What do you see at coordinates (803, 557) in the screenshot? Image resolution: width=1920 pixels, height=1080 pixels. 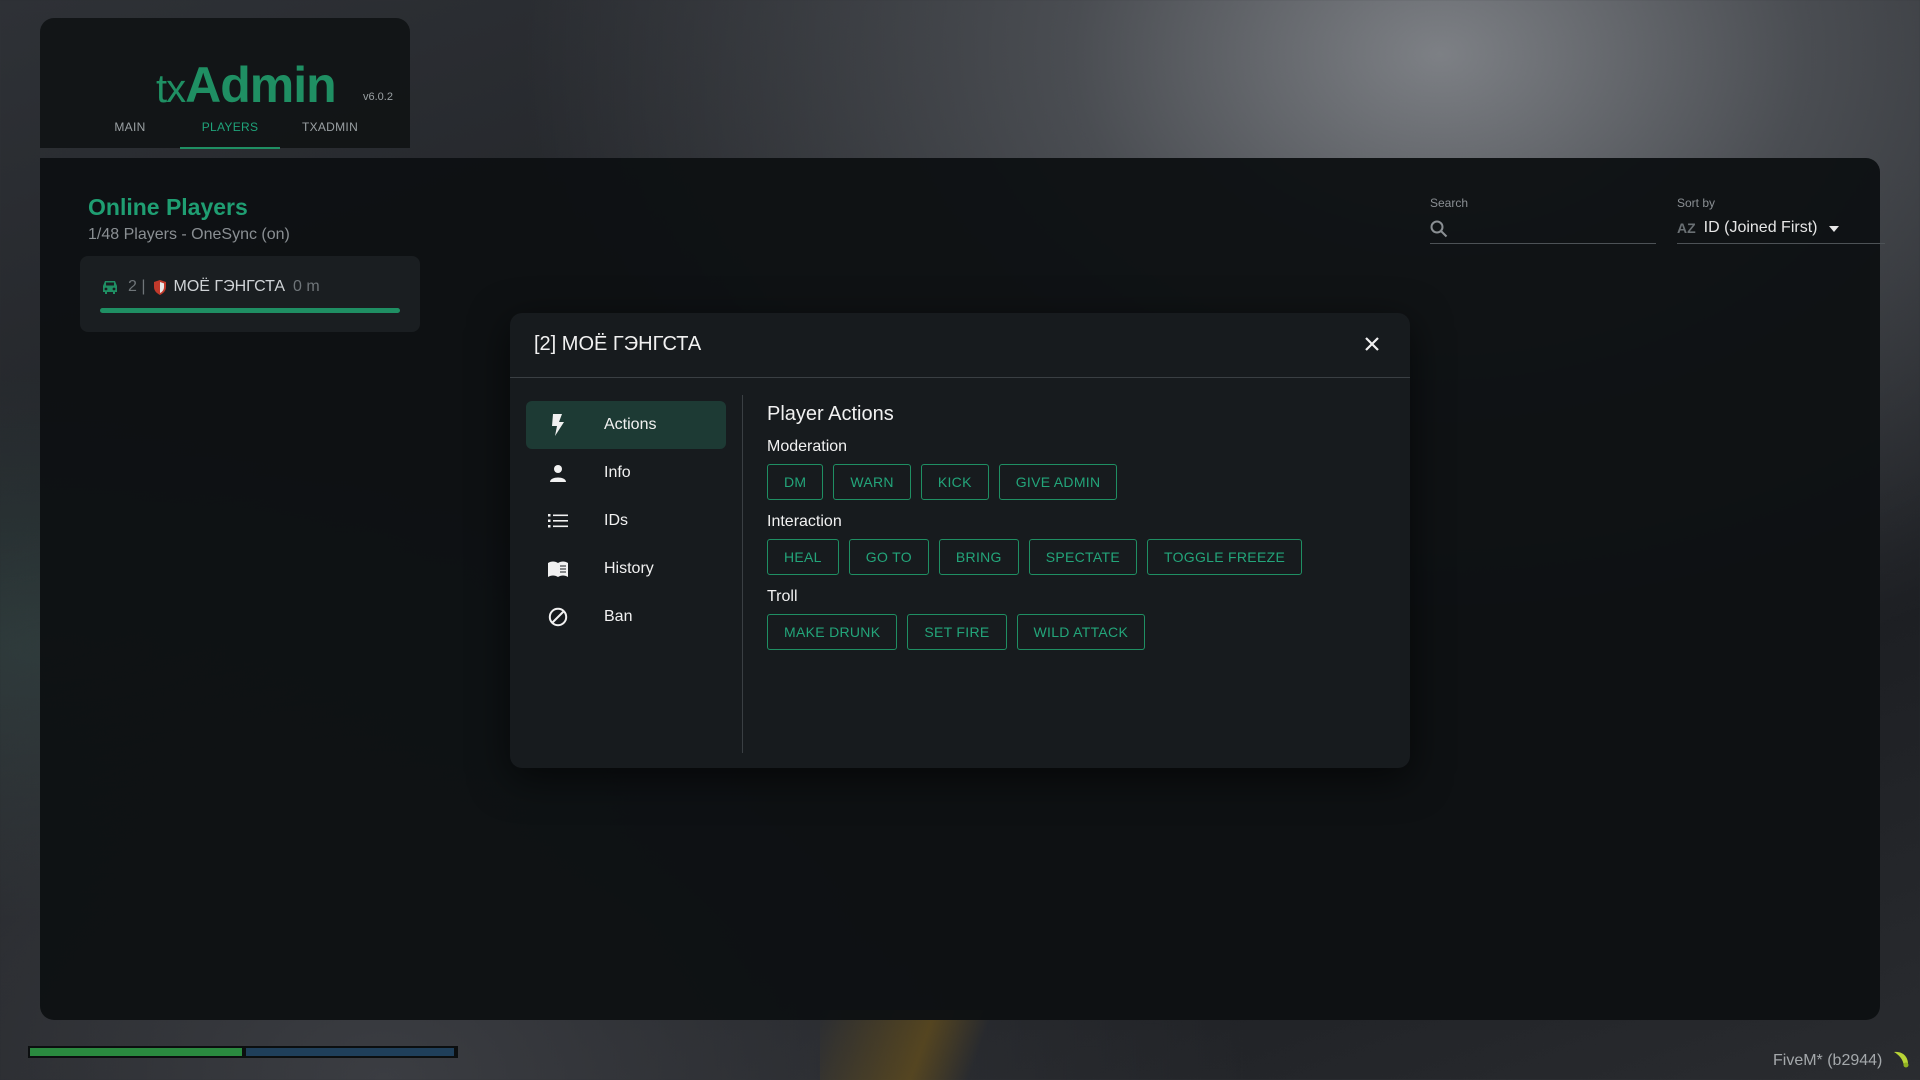 I see `heal-button: HEAL` at bounding box center [803, 557].